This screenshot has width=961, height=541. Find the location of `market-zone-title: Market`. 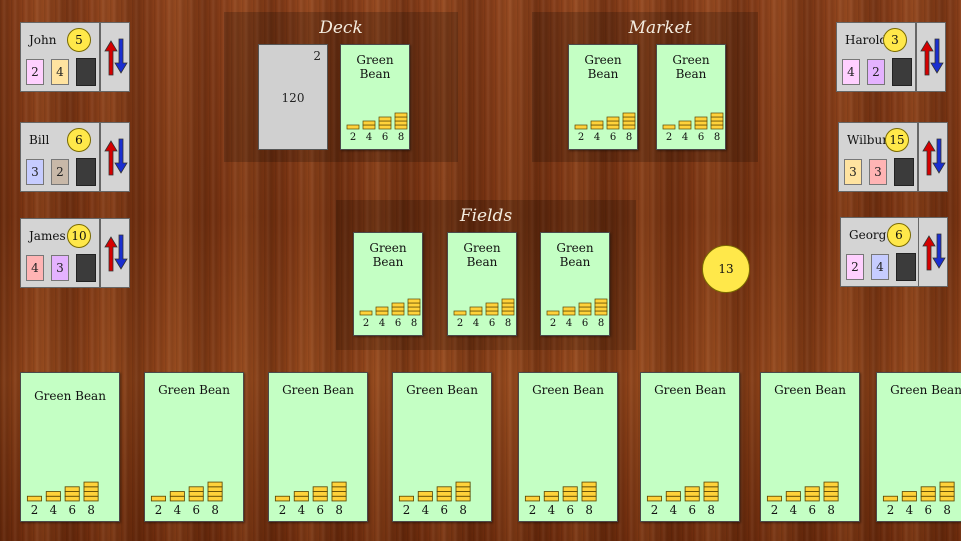

market-zone-title: Market is located at coordinates (660, 28).